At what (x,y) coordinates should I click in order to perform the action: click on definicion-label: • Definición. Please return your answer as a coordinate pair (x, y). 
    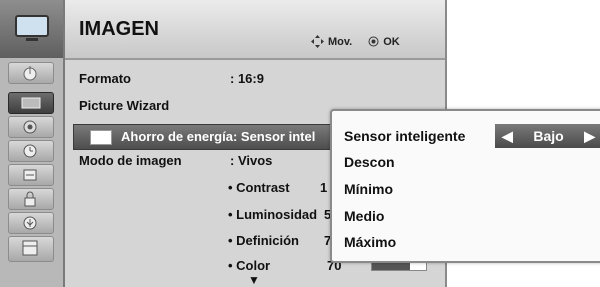
    Looking at the image, I should click on (263, 240).